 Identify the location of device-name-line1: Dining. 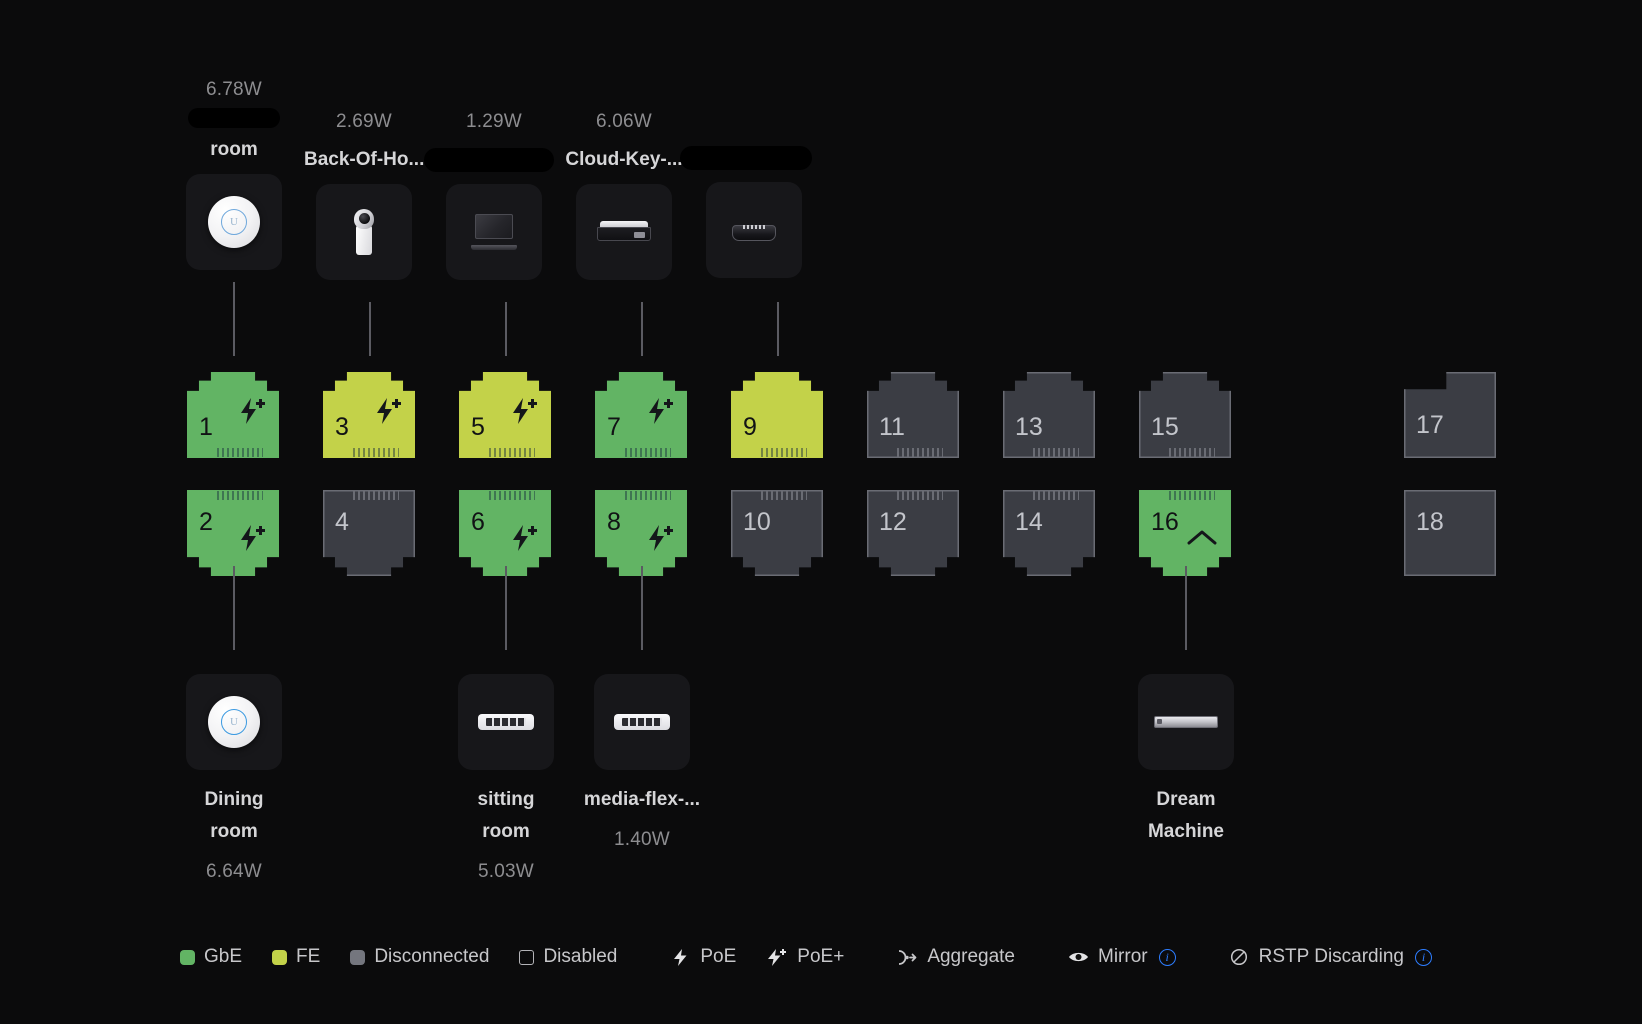
(234, 799).